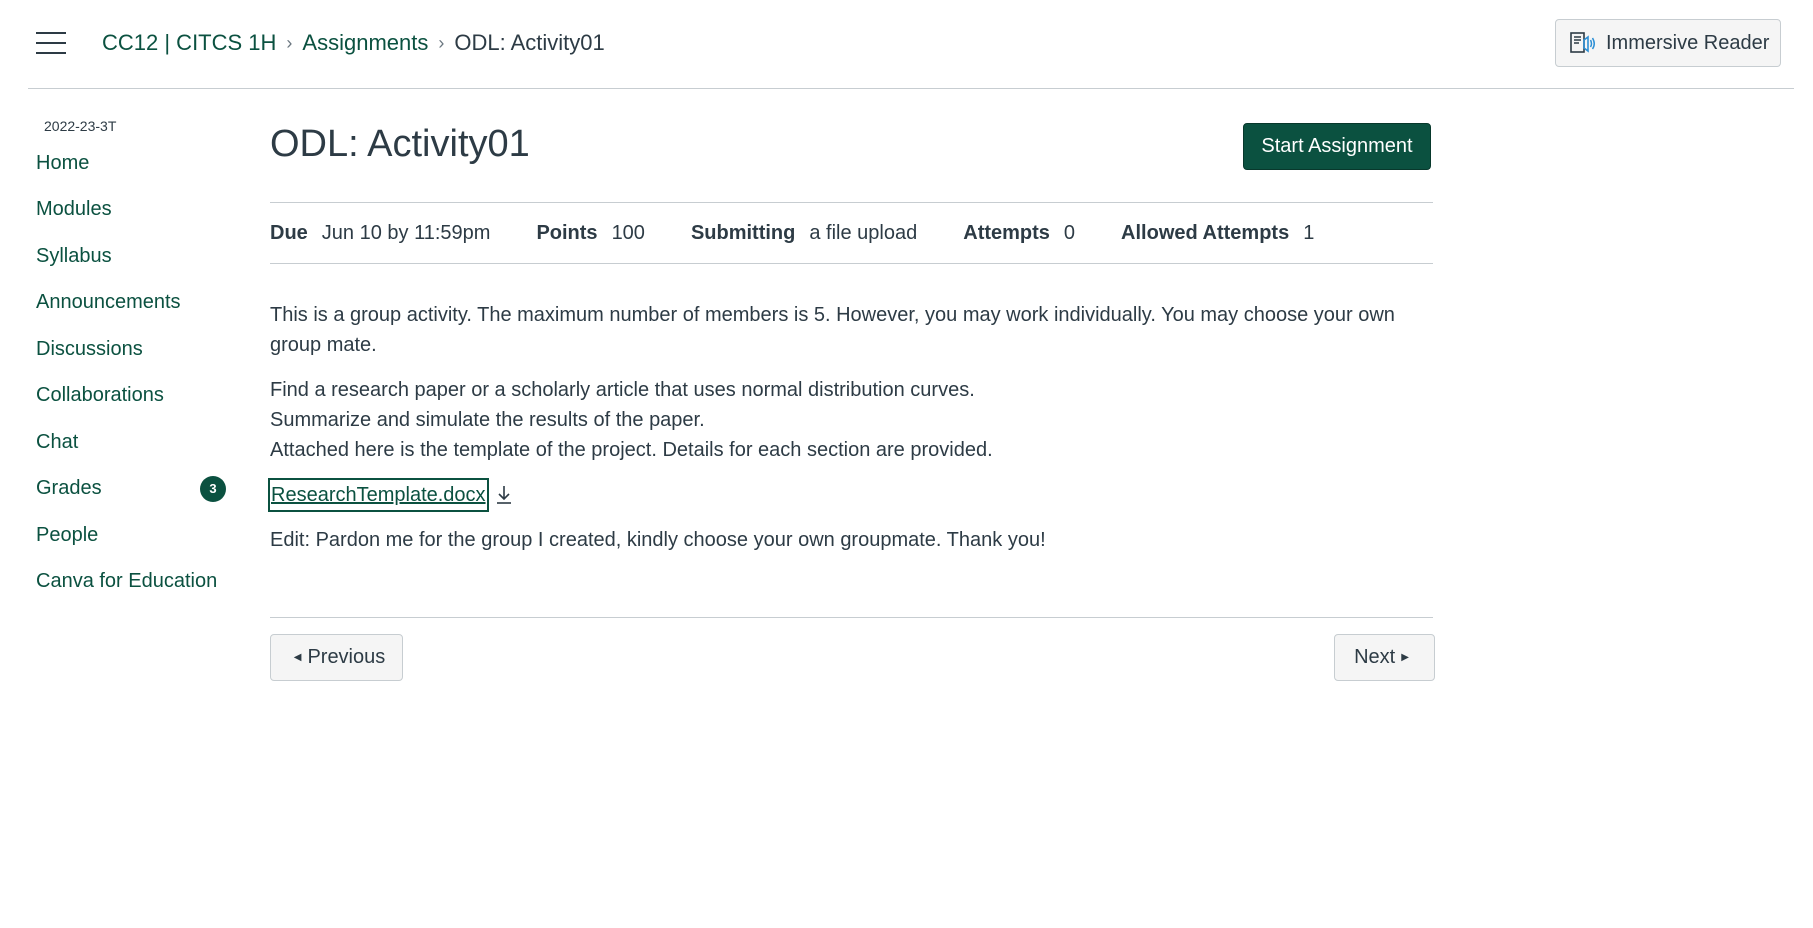 The height and width of the screenshot is (928, 1813). Describe the element at coordinates (504, 495) in the screenshot. I see `download-icon` at that location.